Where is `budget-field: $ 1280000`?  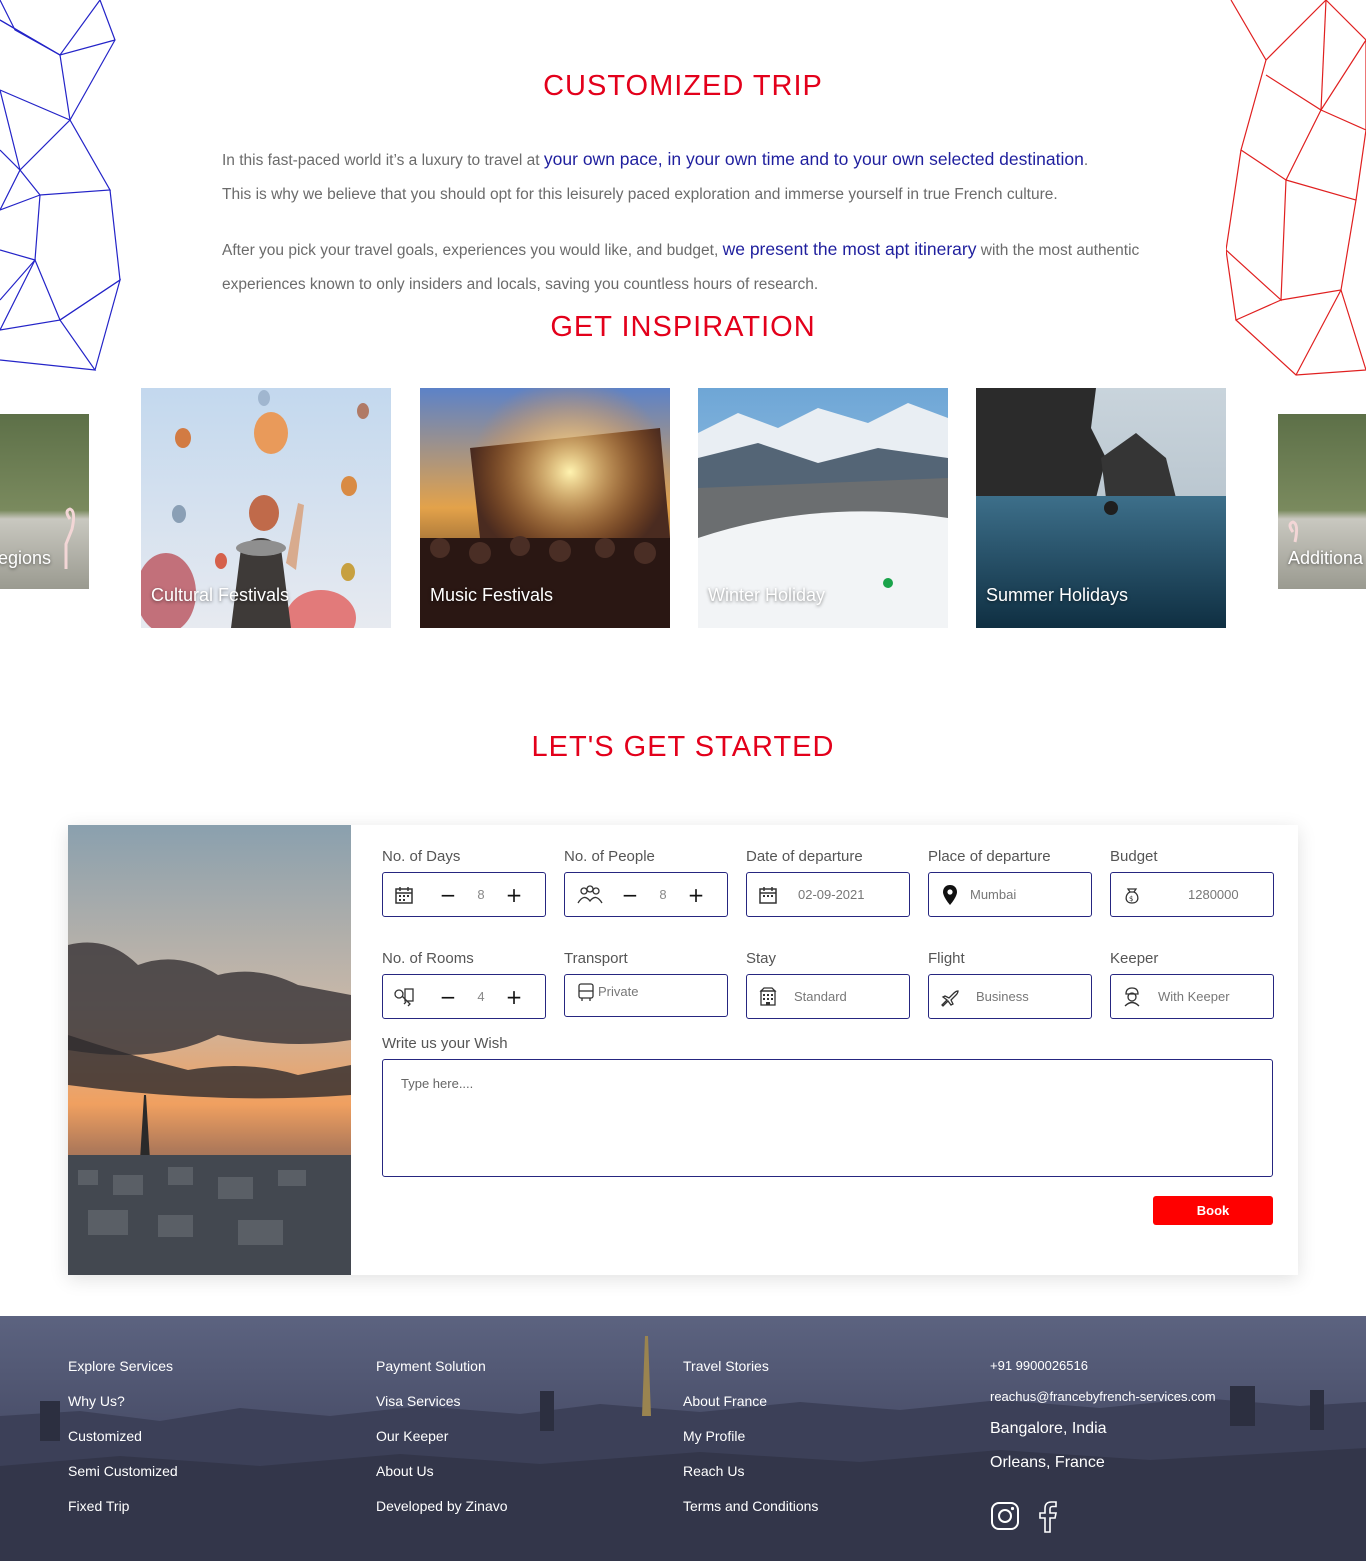 budget-field: $ 1280000 is located at coordinates (1192, 894).